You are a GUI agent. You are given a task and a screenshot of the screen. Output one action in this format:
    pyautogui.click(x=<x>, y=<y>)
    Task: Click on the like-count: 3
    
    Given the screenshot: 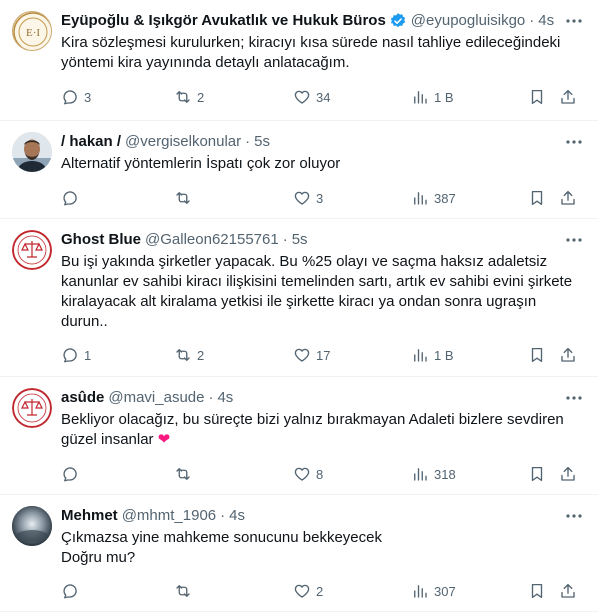 What is the action you would take?
    pyautogui.click(x=320, y=198)
    